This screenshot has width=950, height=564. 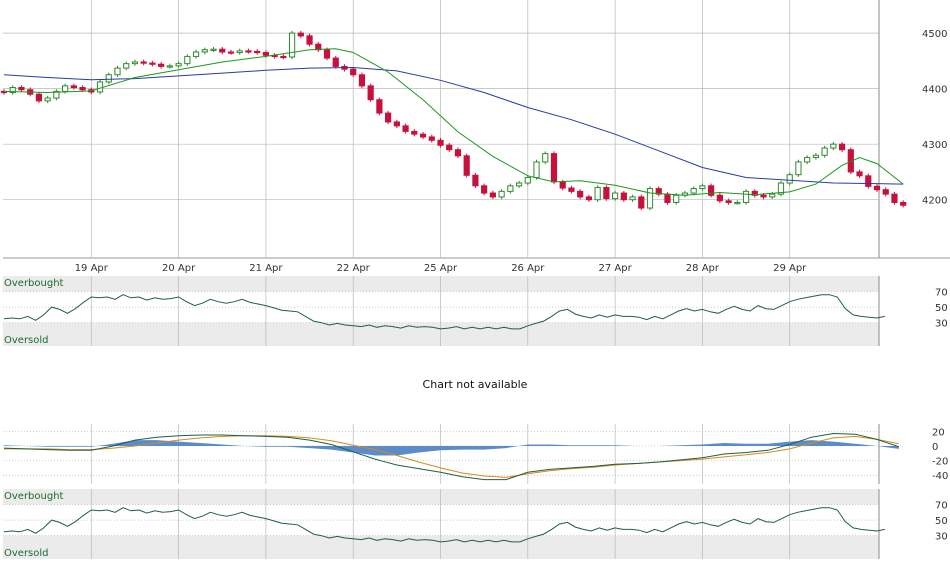 What do you see at coordinates (941, 324) in the screenshot?
I see `rsi-top-tick-label: 30` at bounding box center [941, 324].